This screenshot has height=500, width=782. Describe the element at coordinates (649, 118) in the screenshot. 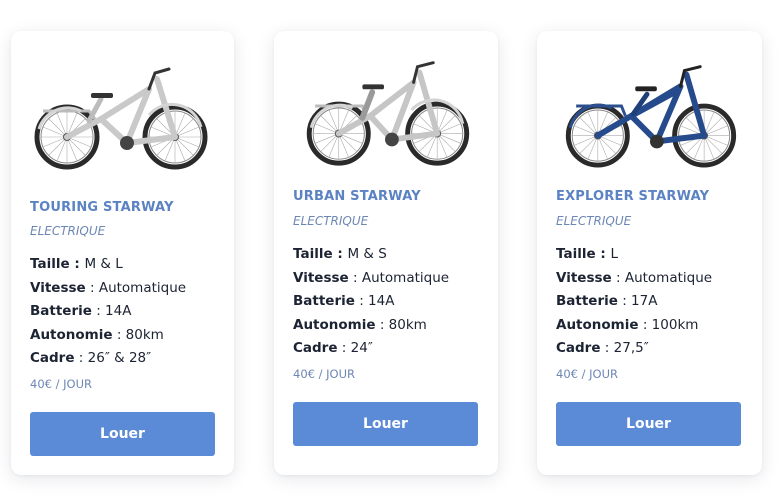

I see `blue-trekking-ebike-image` at that location.